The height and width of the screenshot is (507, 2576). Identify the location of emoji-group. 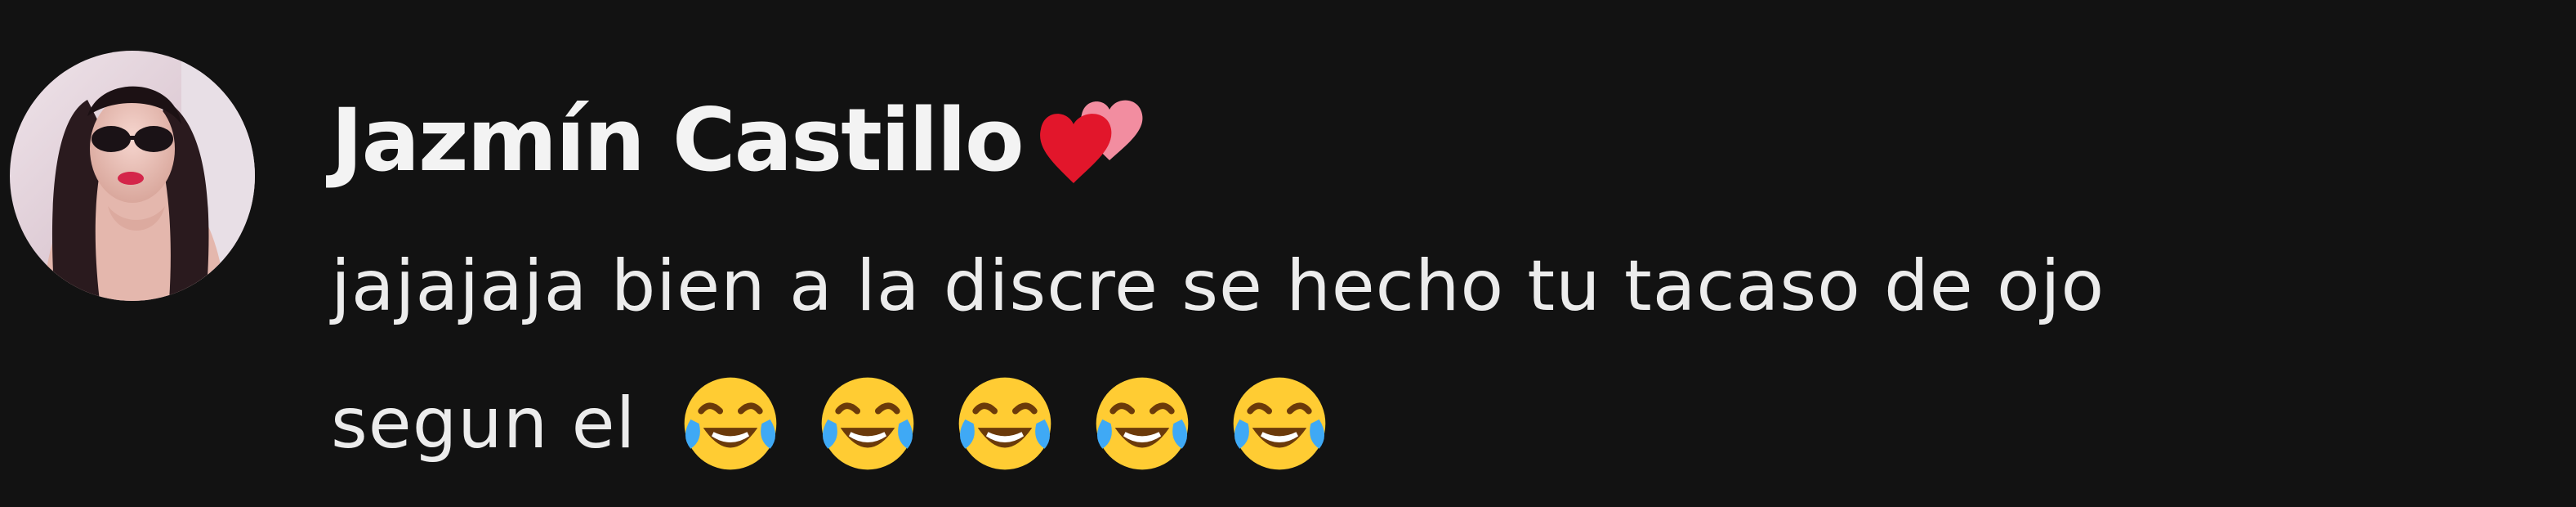
(1005, 424).